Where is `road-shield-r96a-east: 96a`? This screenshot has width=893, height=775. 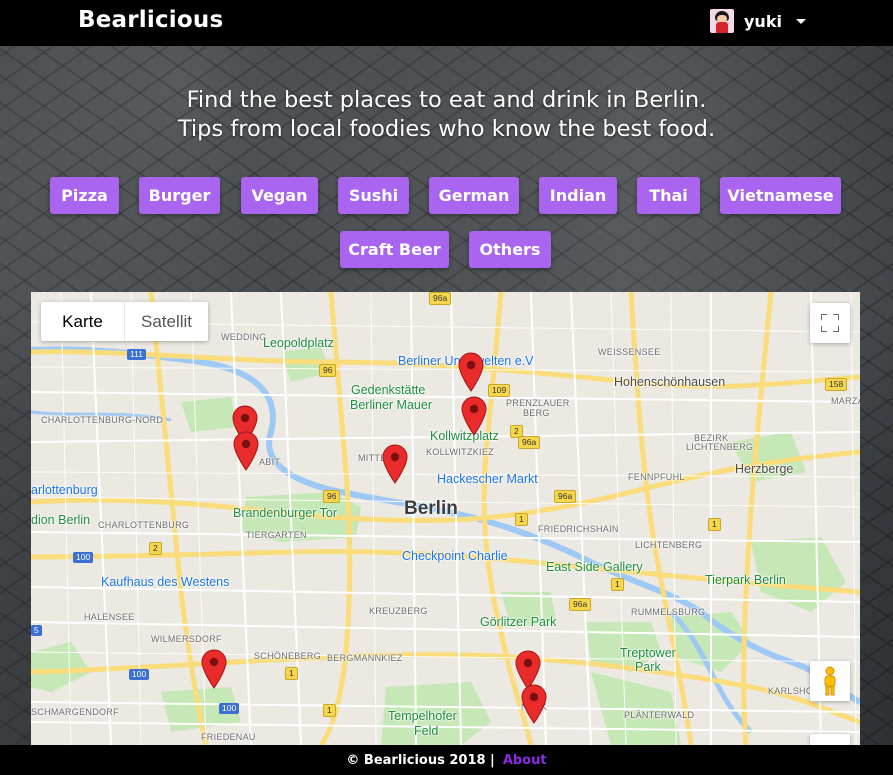 road-shield-r96a-east: 96a is located at coordinates (565, 496).